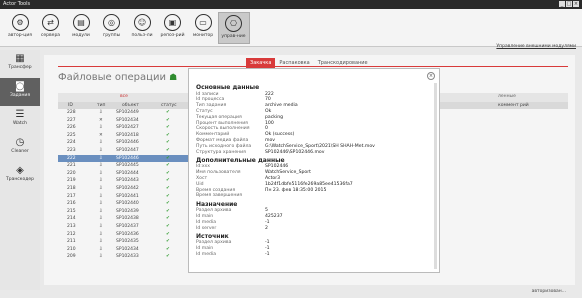 This screenshot has width=582, height=298. What do you see at coordinates (169, 105) in the screenshot?
I see `col-status: статус` at bounding box center [169, 105].